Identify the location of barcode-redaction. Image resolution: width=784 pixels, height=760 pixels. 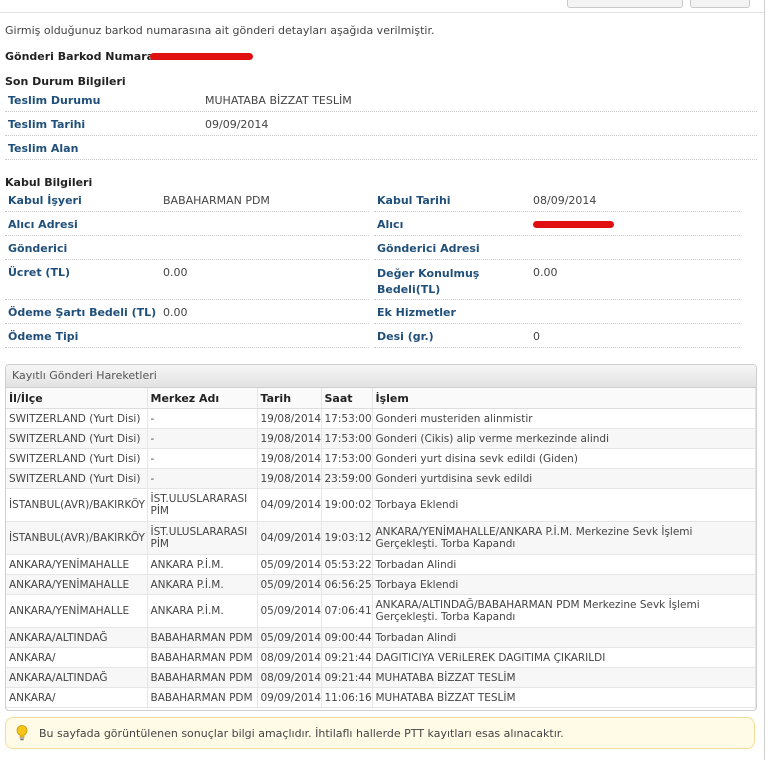
(201, 56).